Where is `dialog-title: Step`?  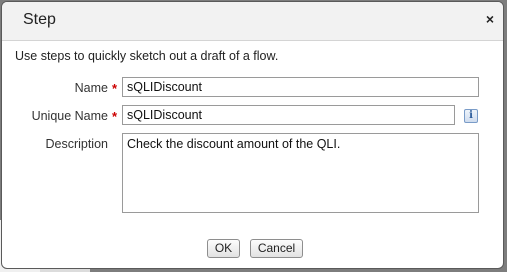 dialog-title: Step is located at coordinates (39, 19).